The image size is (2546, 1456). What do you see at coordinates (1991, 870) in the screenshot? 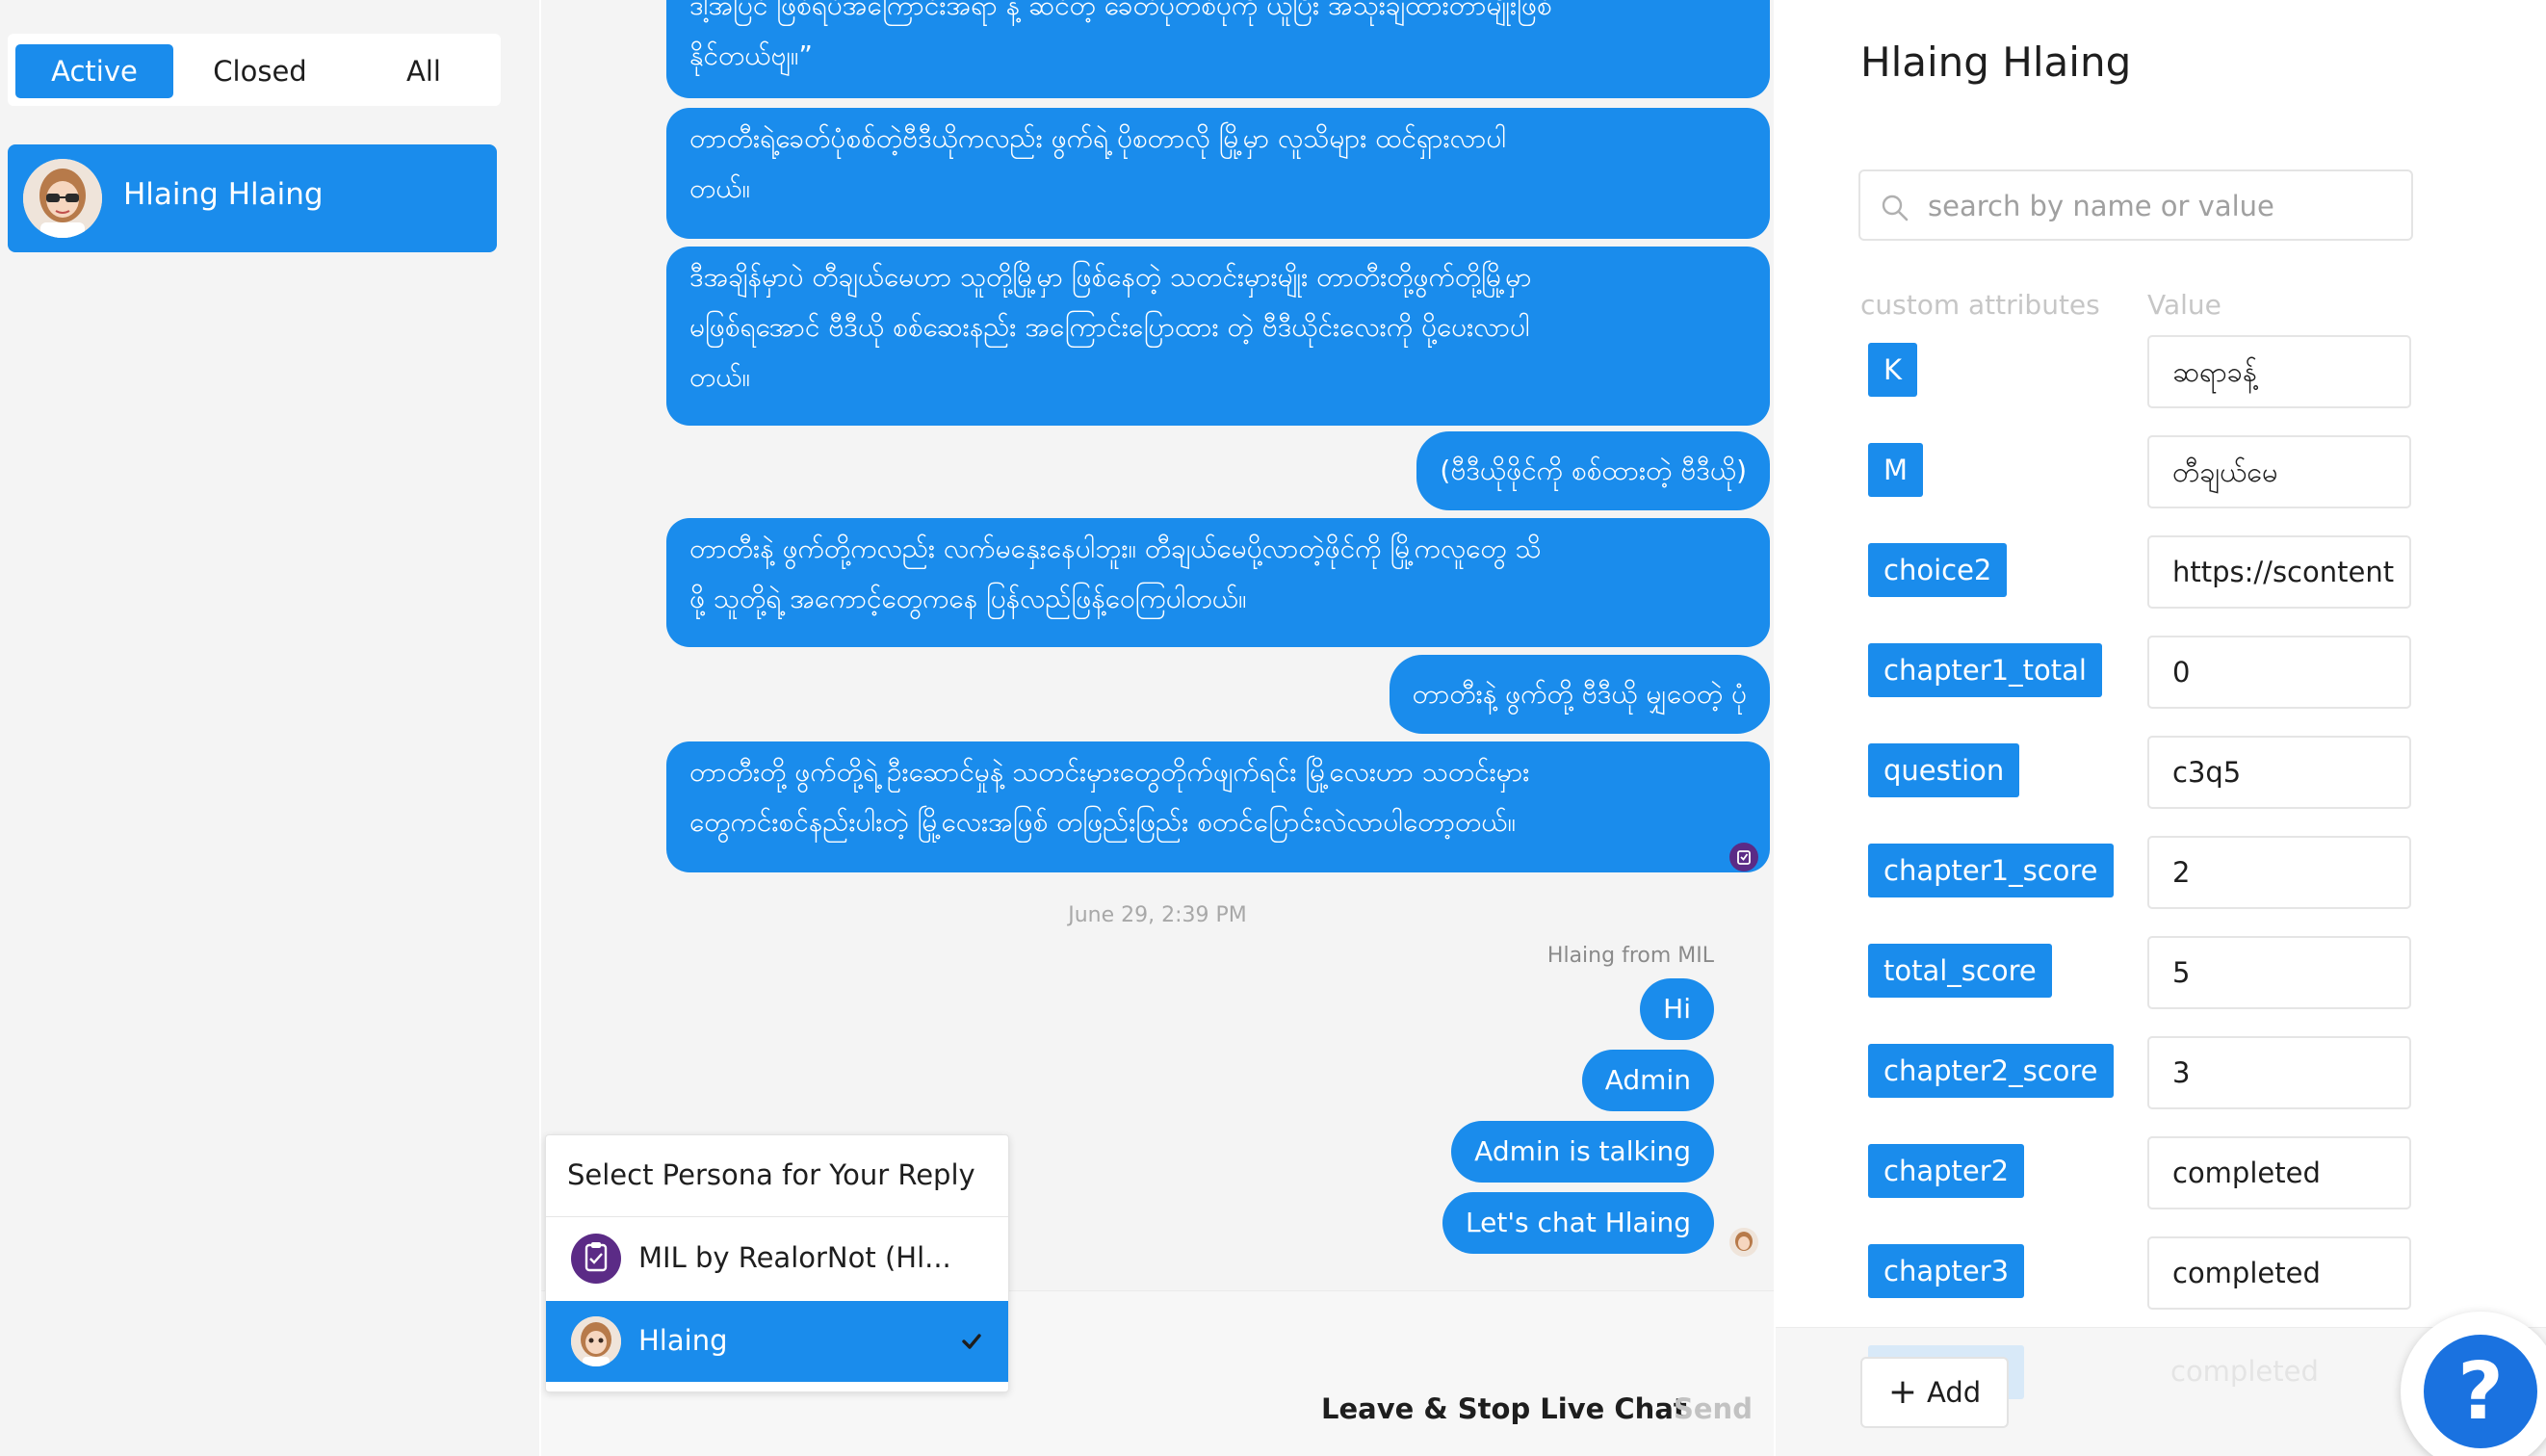
I see `attribute-key: chapter1_score` at bounding box center [1991, 870].